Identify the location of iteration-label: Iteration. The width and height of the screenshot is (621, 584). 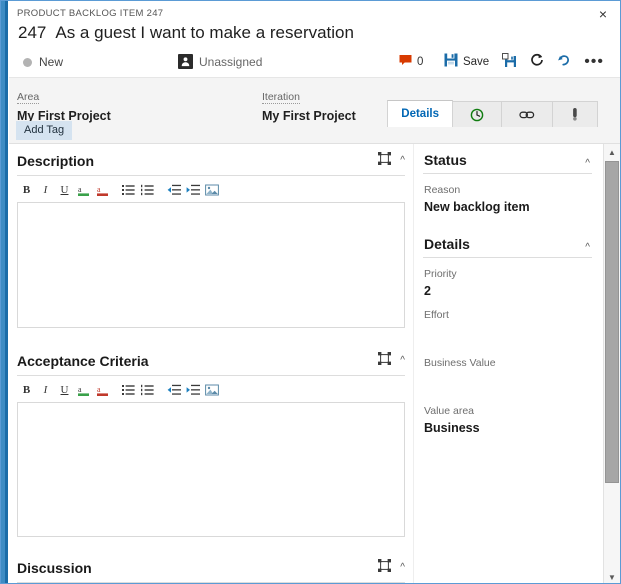
(281, 97).